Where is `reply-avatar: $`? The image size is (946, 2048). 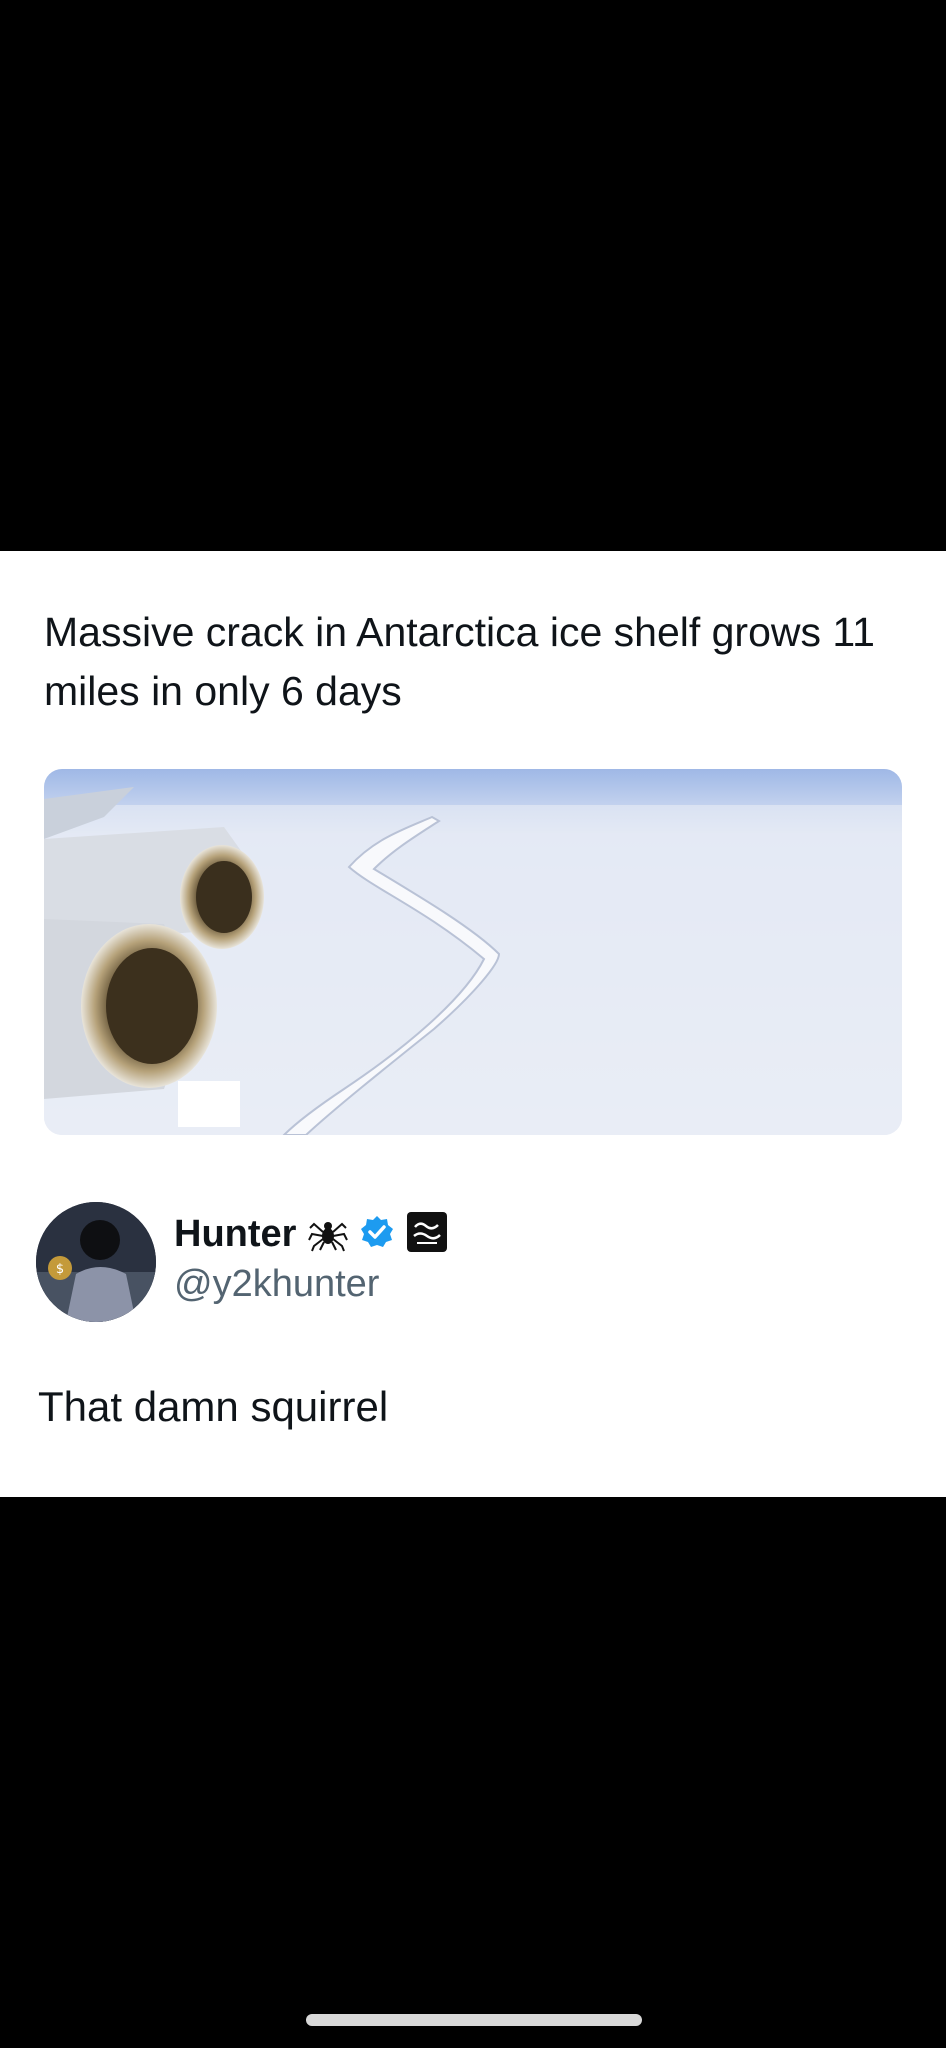
reply-avatar: $ is located at coordinates (96, 1262).